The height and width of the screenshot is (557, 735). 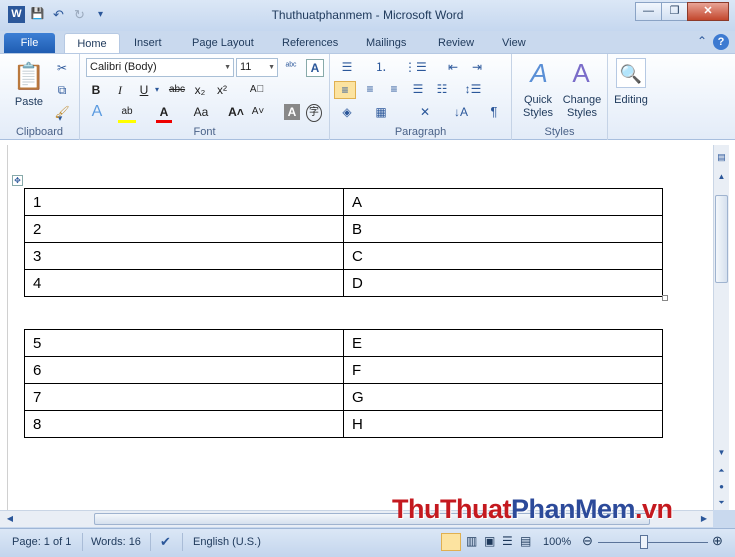 What do you see at coordinates (648, 11) in the screenshot?
I see `minimize-button: —` at bounding box center [648, 11].